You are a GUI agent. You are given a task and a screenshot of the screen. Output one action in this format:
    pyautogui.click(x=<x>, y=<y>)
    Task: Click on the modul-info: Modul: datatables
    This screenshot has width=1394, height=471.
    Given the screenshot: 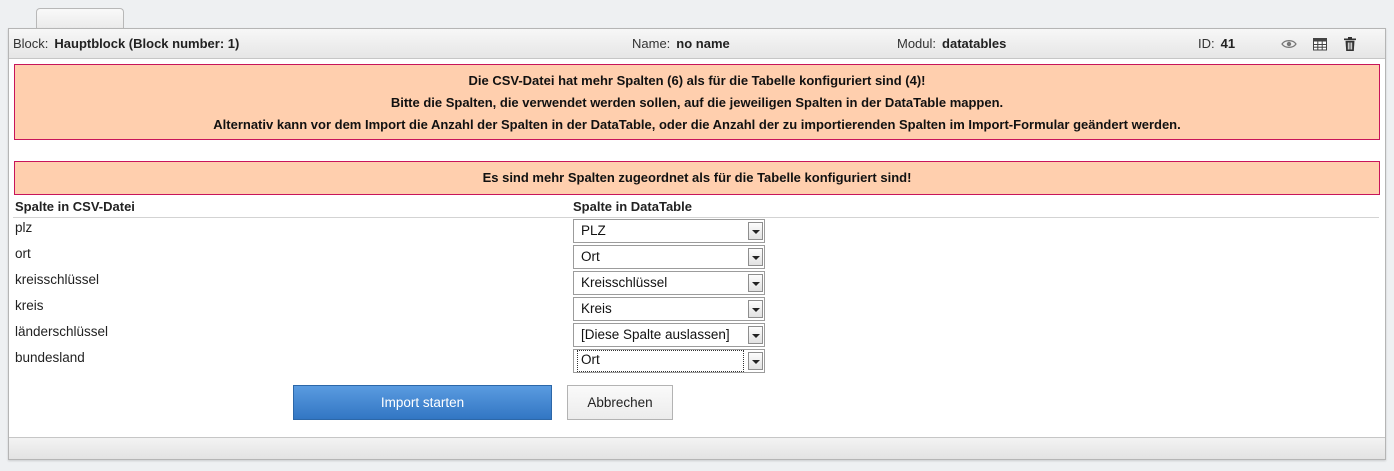 What is the action you would take?
    pyautogui.click(x=951, y=43)
    